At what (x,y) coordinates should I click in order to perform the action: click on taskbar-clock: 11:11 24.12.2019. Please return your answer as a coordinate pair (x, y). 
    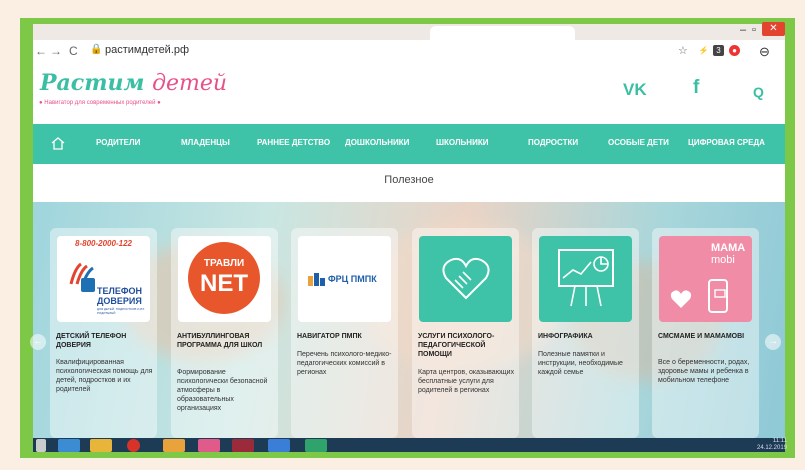
    Looking at the image, I should click on (772, 445).